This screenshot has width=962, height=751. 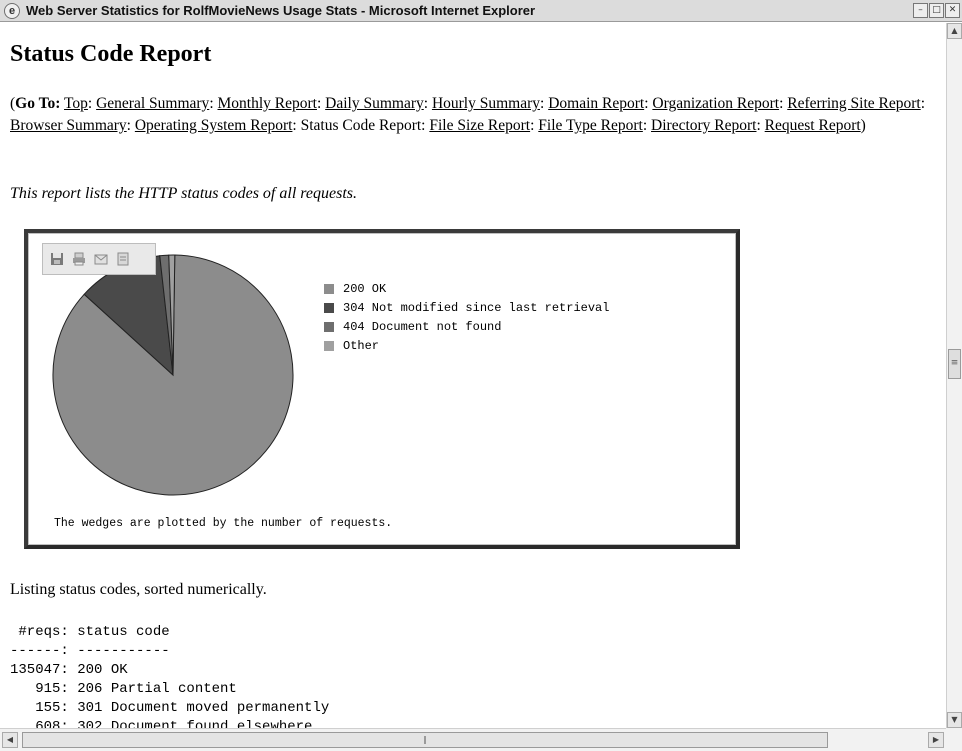 What do you see at coordinates (715, 103) in the screenshot?
I see `nav-link-organization-report: Organization Report` at bounding box center [715, 103].